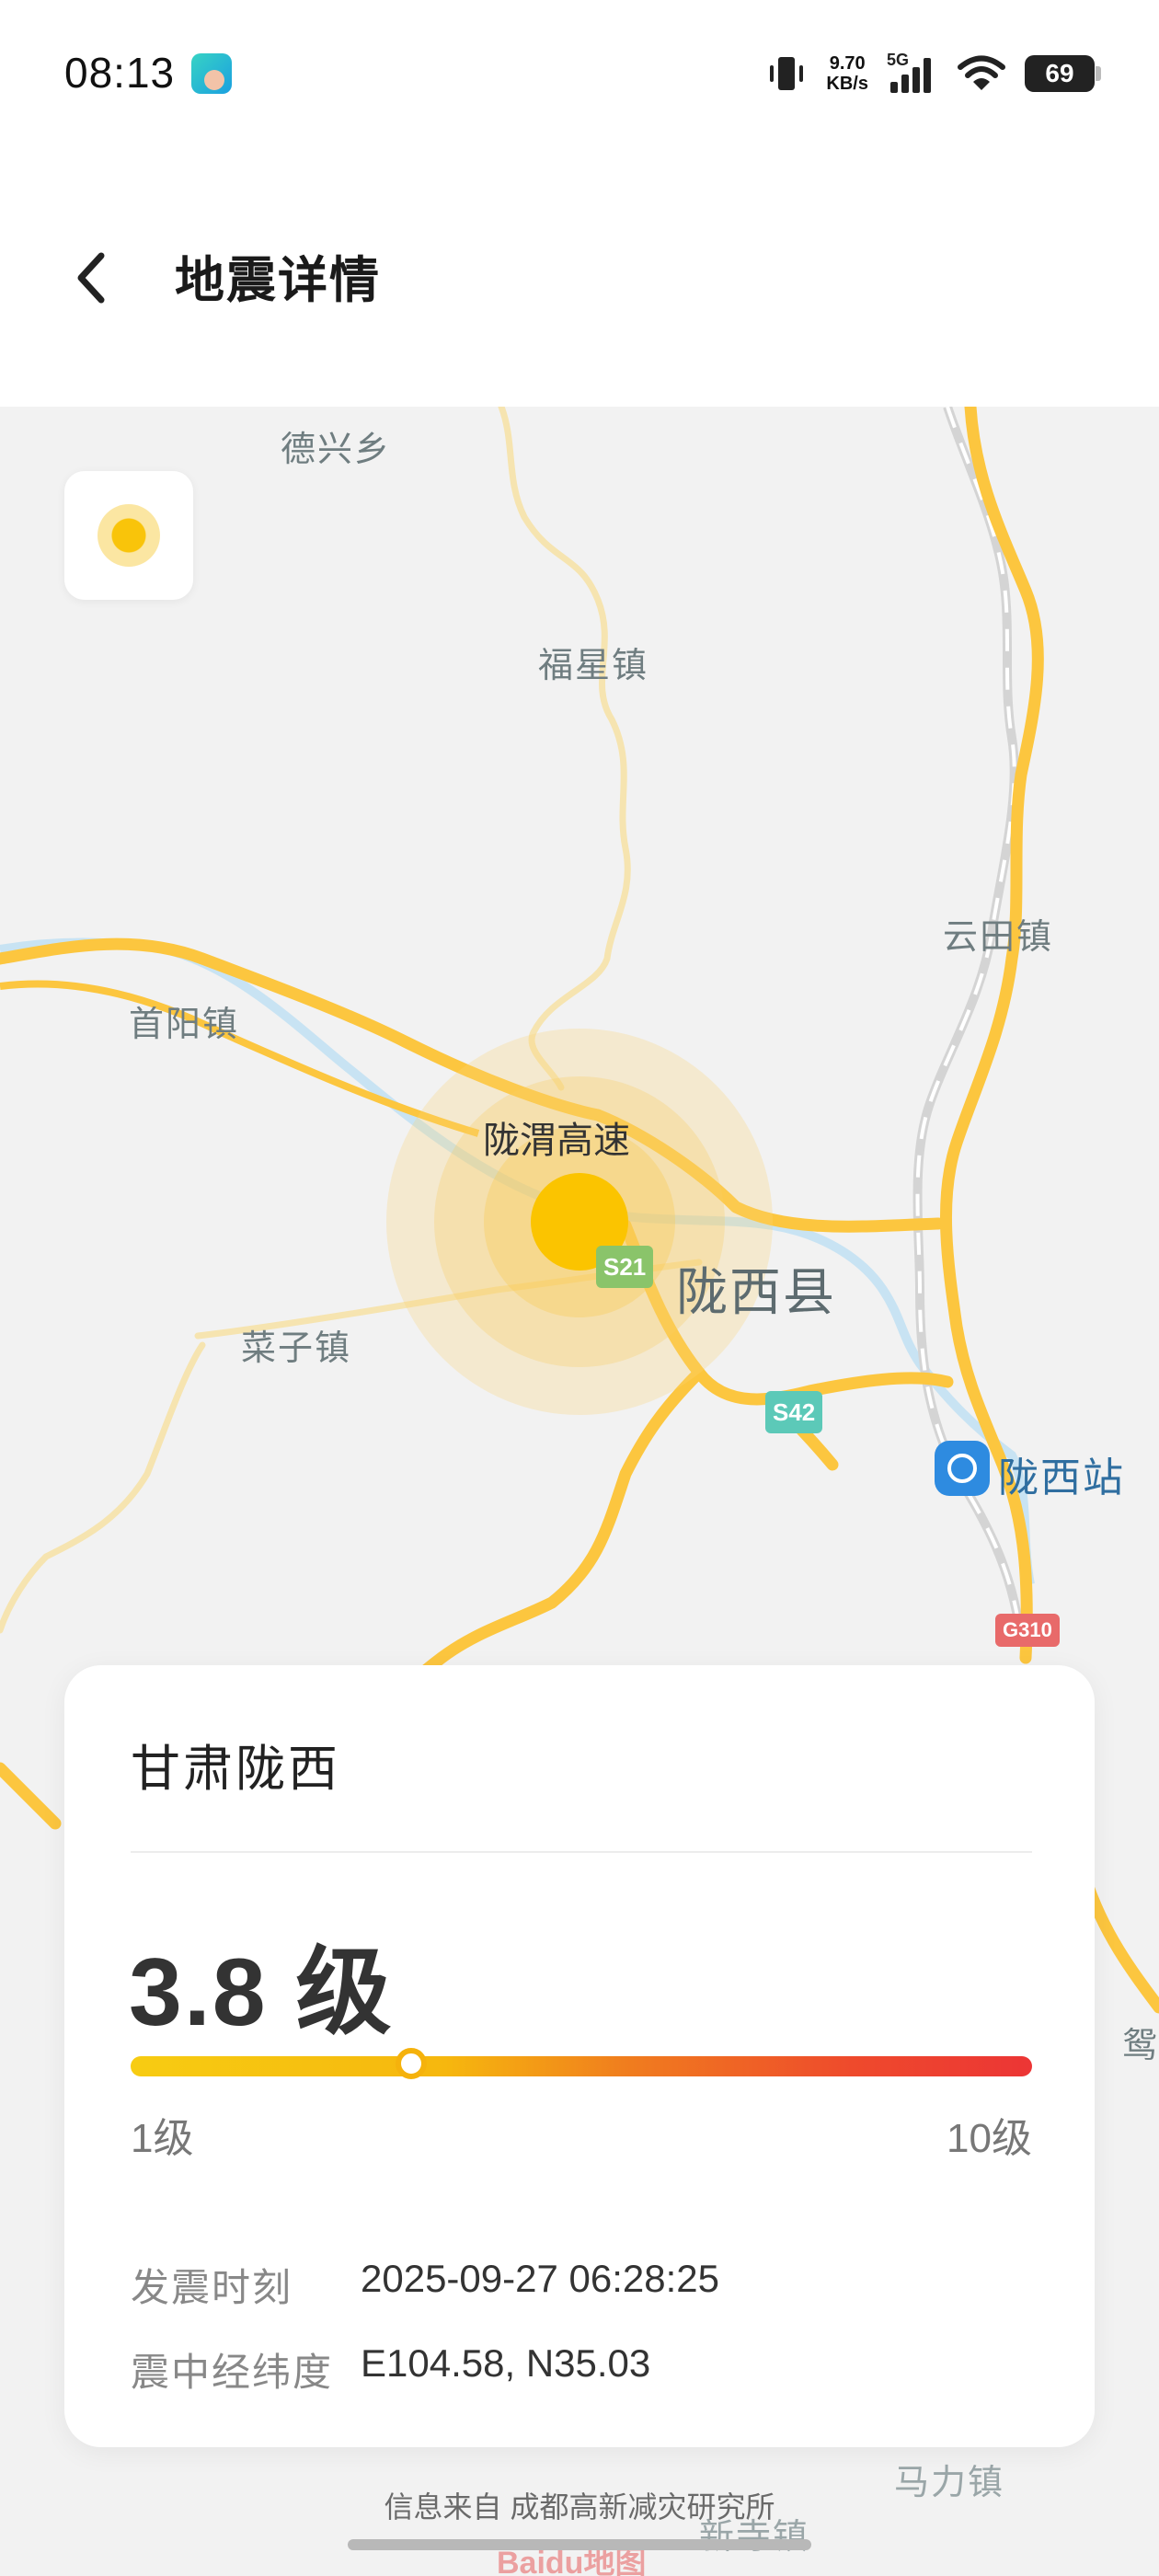 The image size is (1159, 2576). I want to click on quake-coords-row: 震中经纬度 E104.58, N35.03, so click(390, 2369).